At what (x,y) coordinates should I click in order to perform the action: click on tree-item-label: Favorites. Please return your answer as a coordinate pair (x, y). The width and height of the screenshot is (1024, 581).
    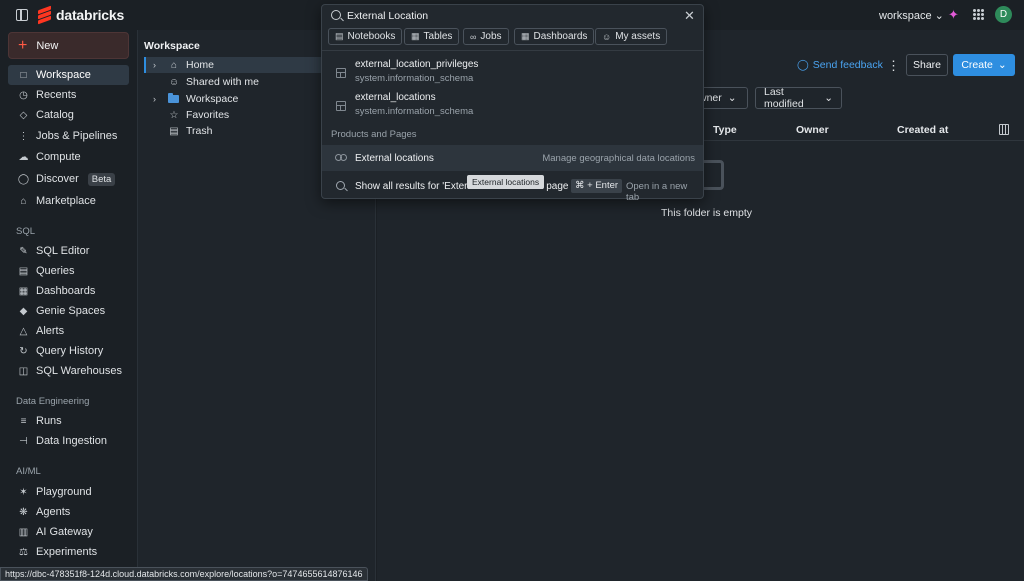
    Looking at the image, I should click on (208, 115).